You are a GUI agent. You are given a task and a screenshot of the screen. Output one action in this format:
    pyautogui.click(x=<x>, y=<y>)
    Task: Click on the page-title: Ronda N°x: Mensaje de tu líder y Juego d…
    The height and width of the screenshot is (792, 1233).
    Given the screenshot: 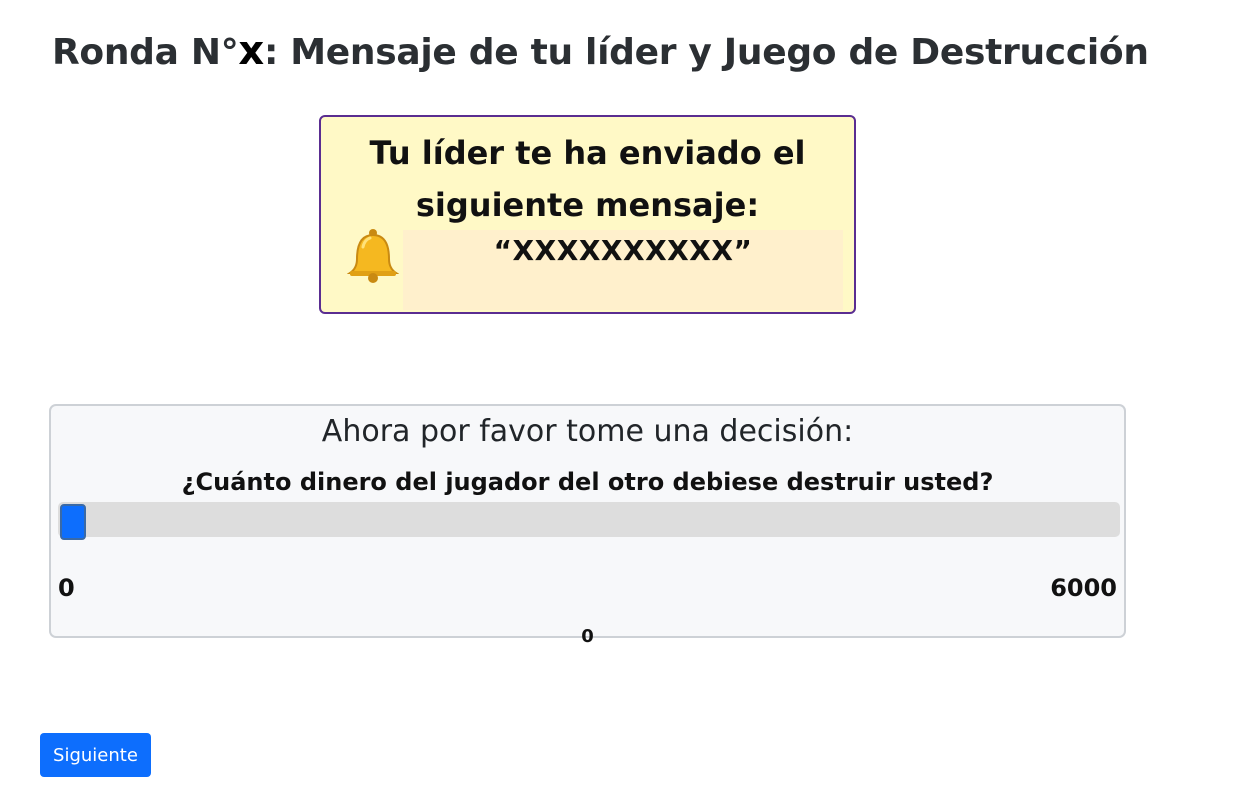 What is the action you would take?
    pyautogui.click(x=600, y=51)
    